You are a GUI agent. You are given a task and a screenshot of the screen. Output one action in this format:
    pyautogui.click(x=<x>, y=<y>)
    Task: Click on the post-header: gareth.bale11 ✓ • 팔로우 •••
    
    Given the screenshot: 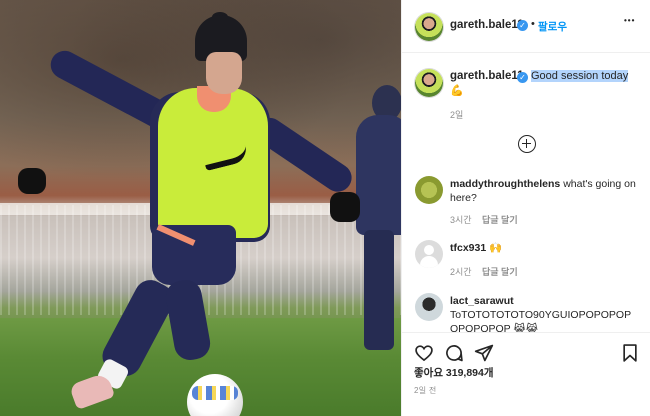 What is the action you would take?
    pyautogui.click(x=526, y=26)
    